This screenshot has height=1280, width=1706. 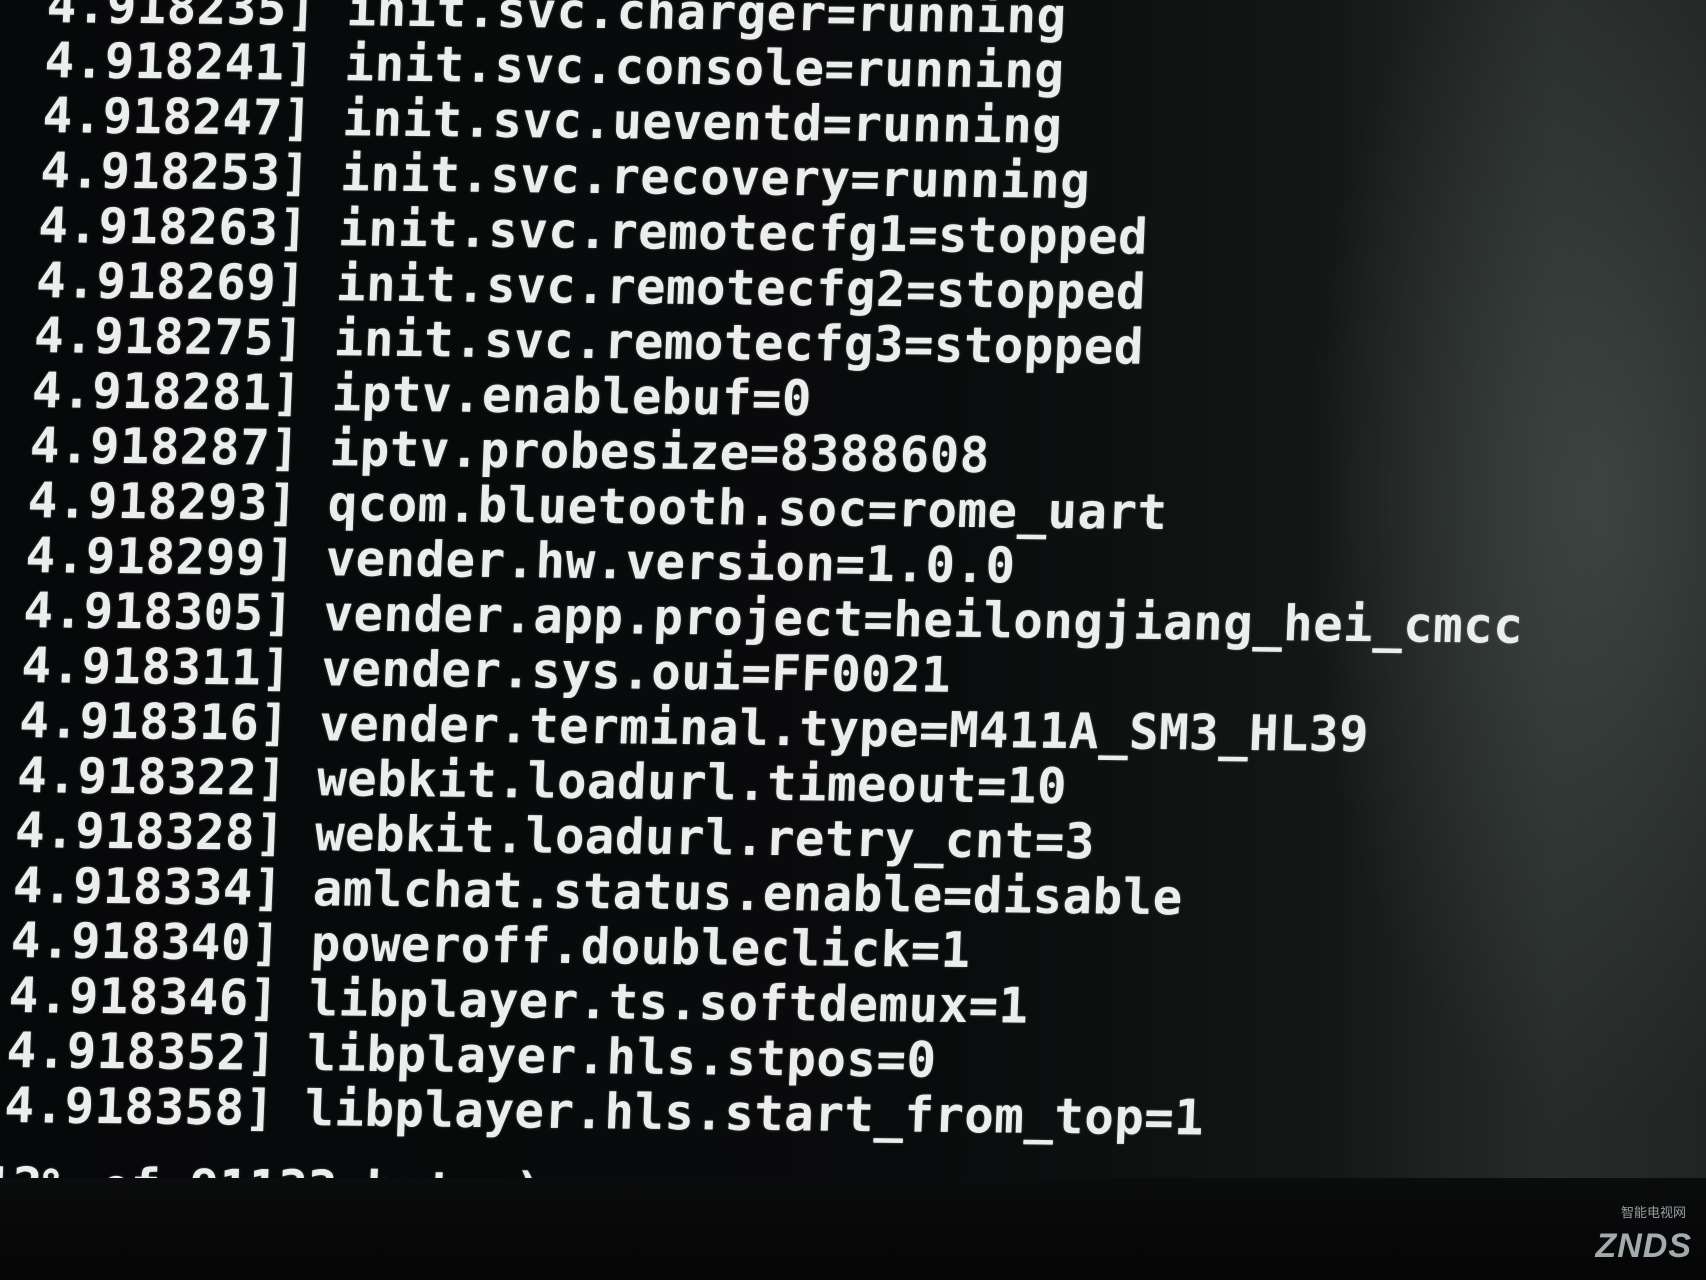 I want to click on log-message: init.svc.ueventd=running, so click(x=702, y=122).